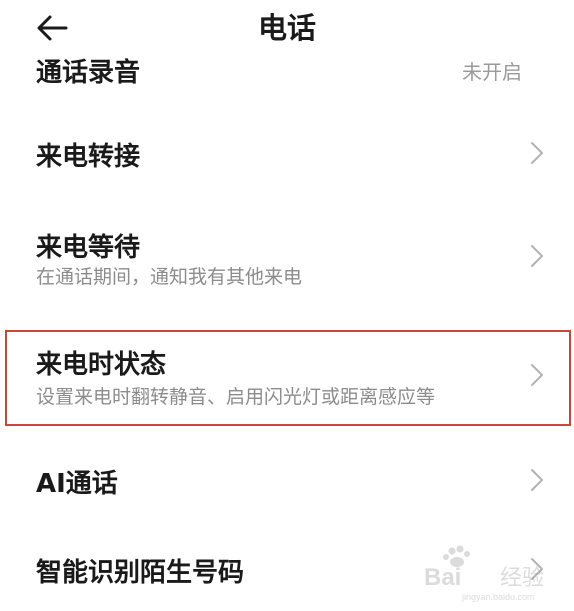  What do you see at coordinates (88, 157) in the screenshot?
I see `settings-item-title: 来电转接` at bounding box center [88, 157].